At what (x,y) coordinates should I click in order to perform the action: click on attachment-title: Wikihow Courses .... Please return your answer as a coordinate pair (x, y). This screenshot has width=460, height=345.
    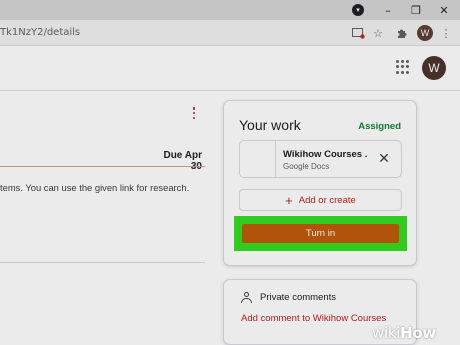
    Looking at the image, I should click on (325, 154).